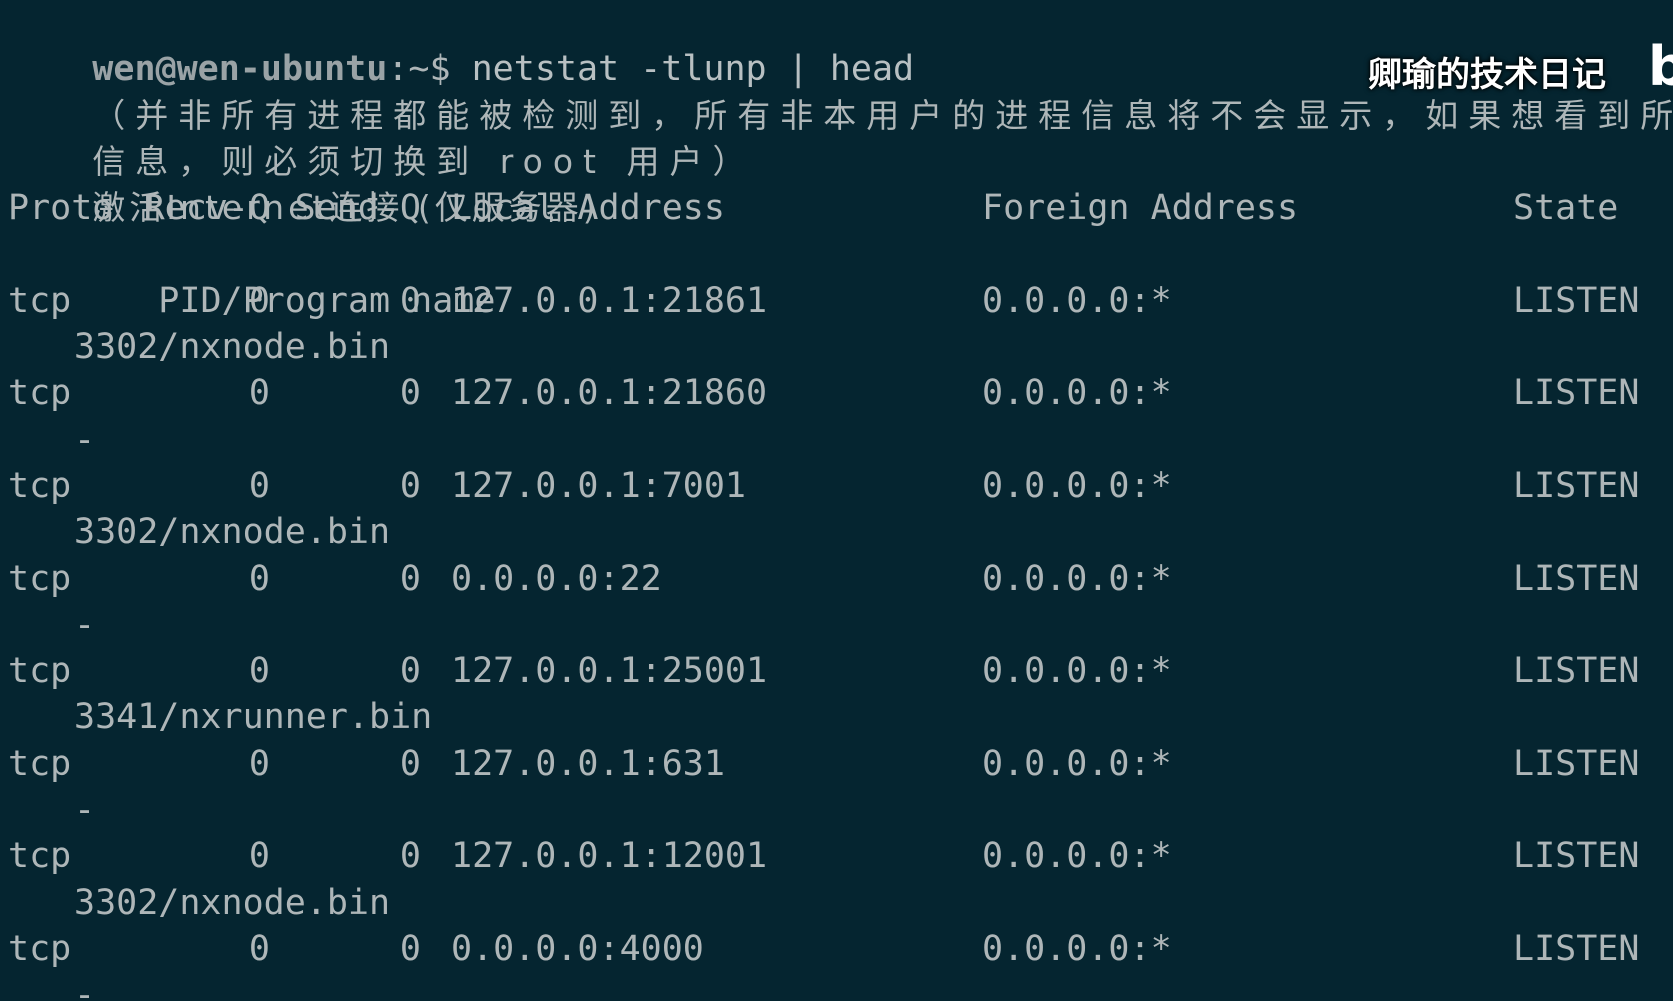 The width and height of the screenshot is (1673, 1001). What do you see at coordinates (588, 208) in the screenshot?
I see `header-local-address: Local Address` at bounding box center [588, 208].